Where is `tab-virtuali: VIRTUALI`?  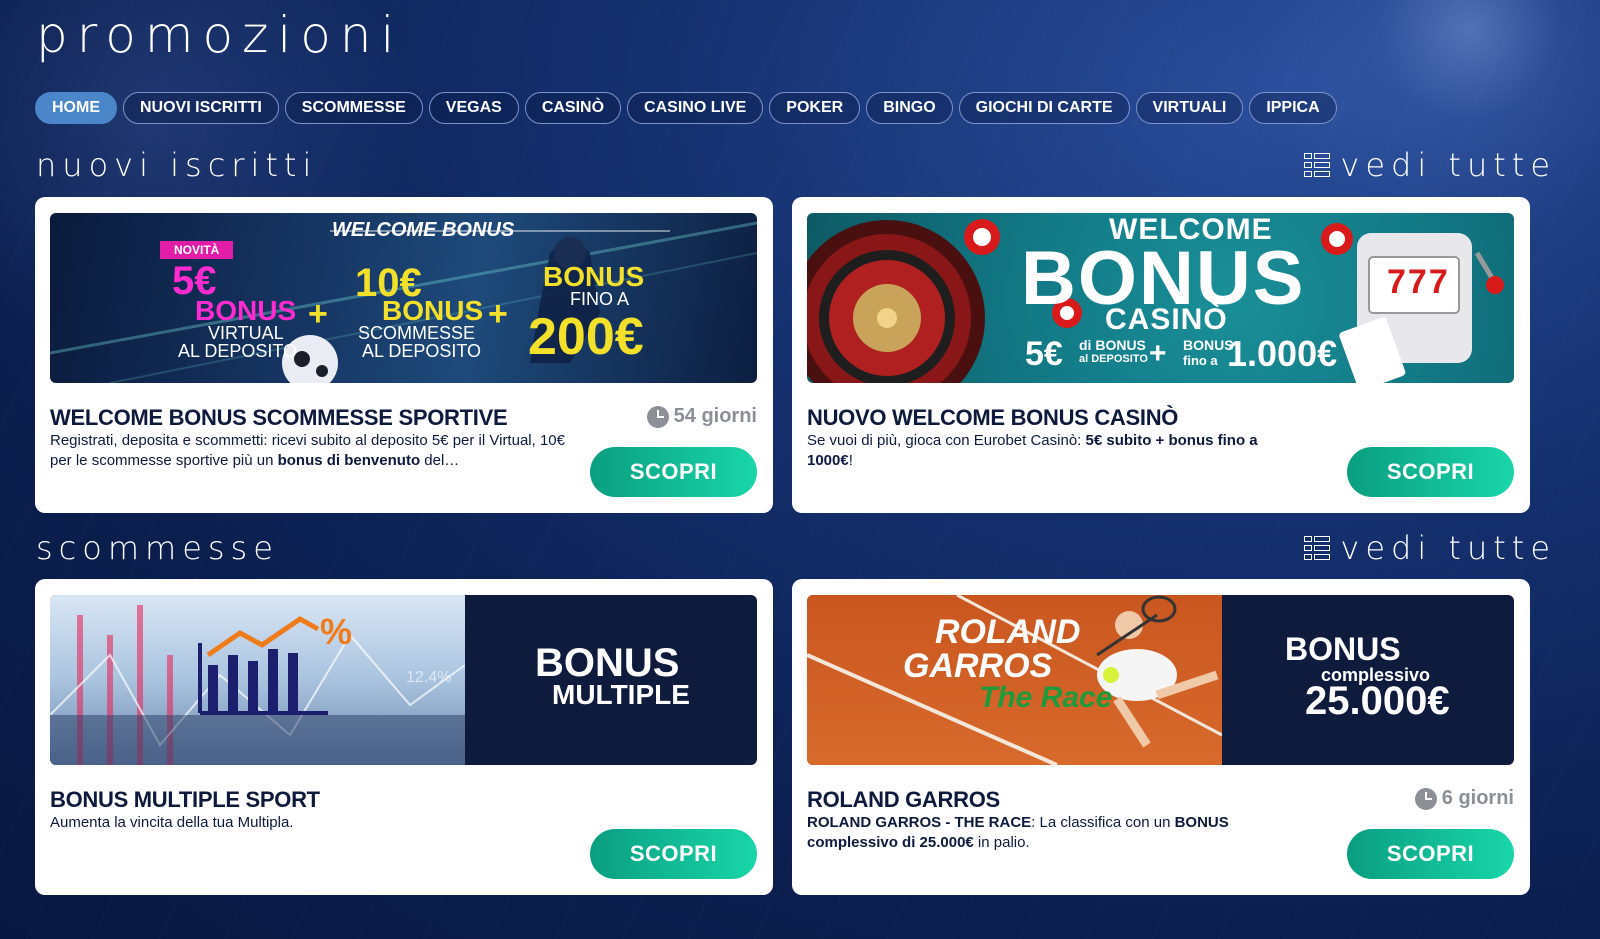
tab-virtuali: VIRTUALI is located at coordinates (1189, 108).